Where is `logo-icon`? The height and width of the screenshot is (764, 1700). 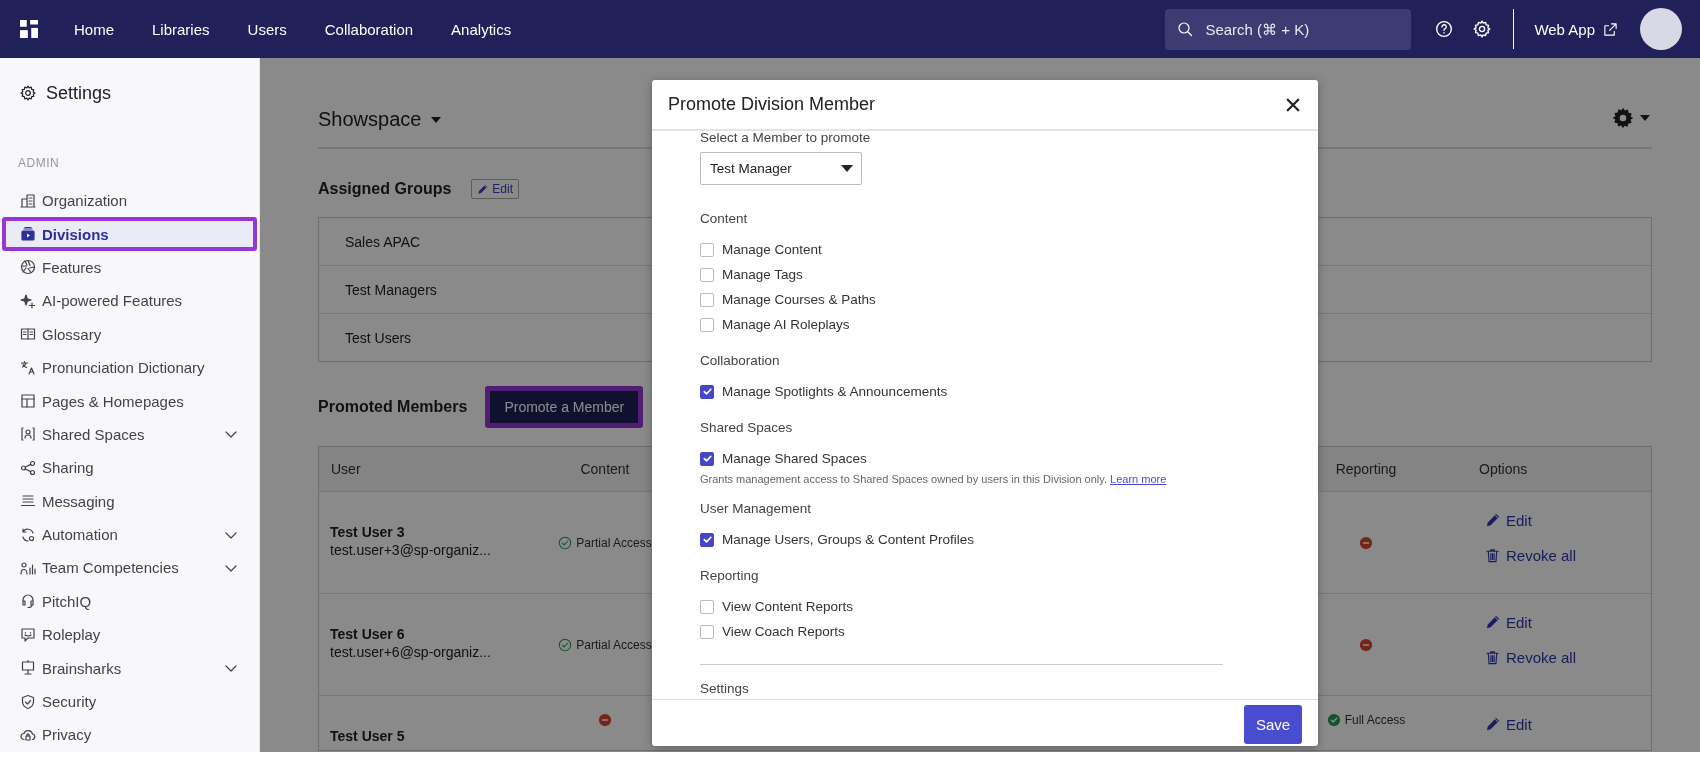
logo-icon is located at coordinates (29, 29).